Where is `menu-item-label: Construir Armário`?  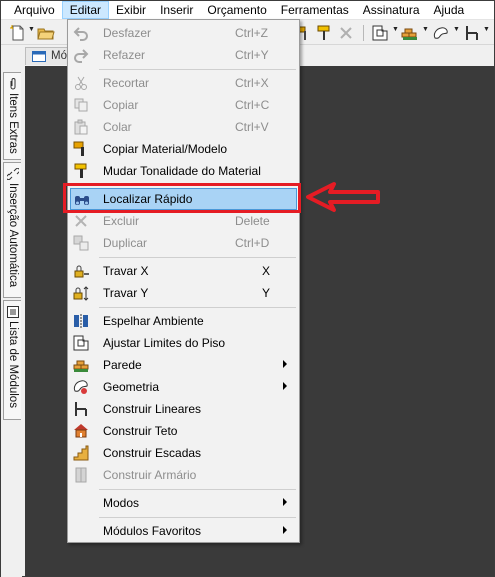
menu-item-label: Construir Armário is located at coordinates (150, 475).